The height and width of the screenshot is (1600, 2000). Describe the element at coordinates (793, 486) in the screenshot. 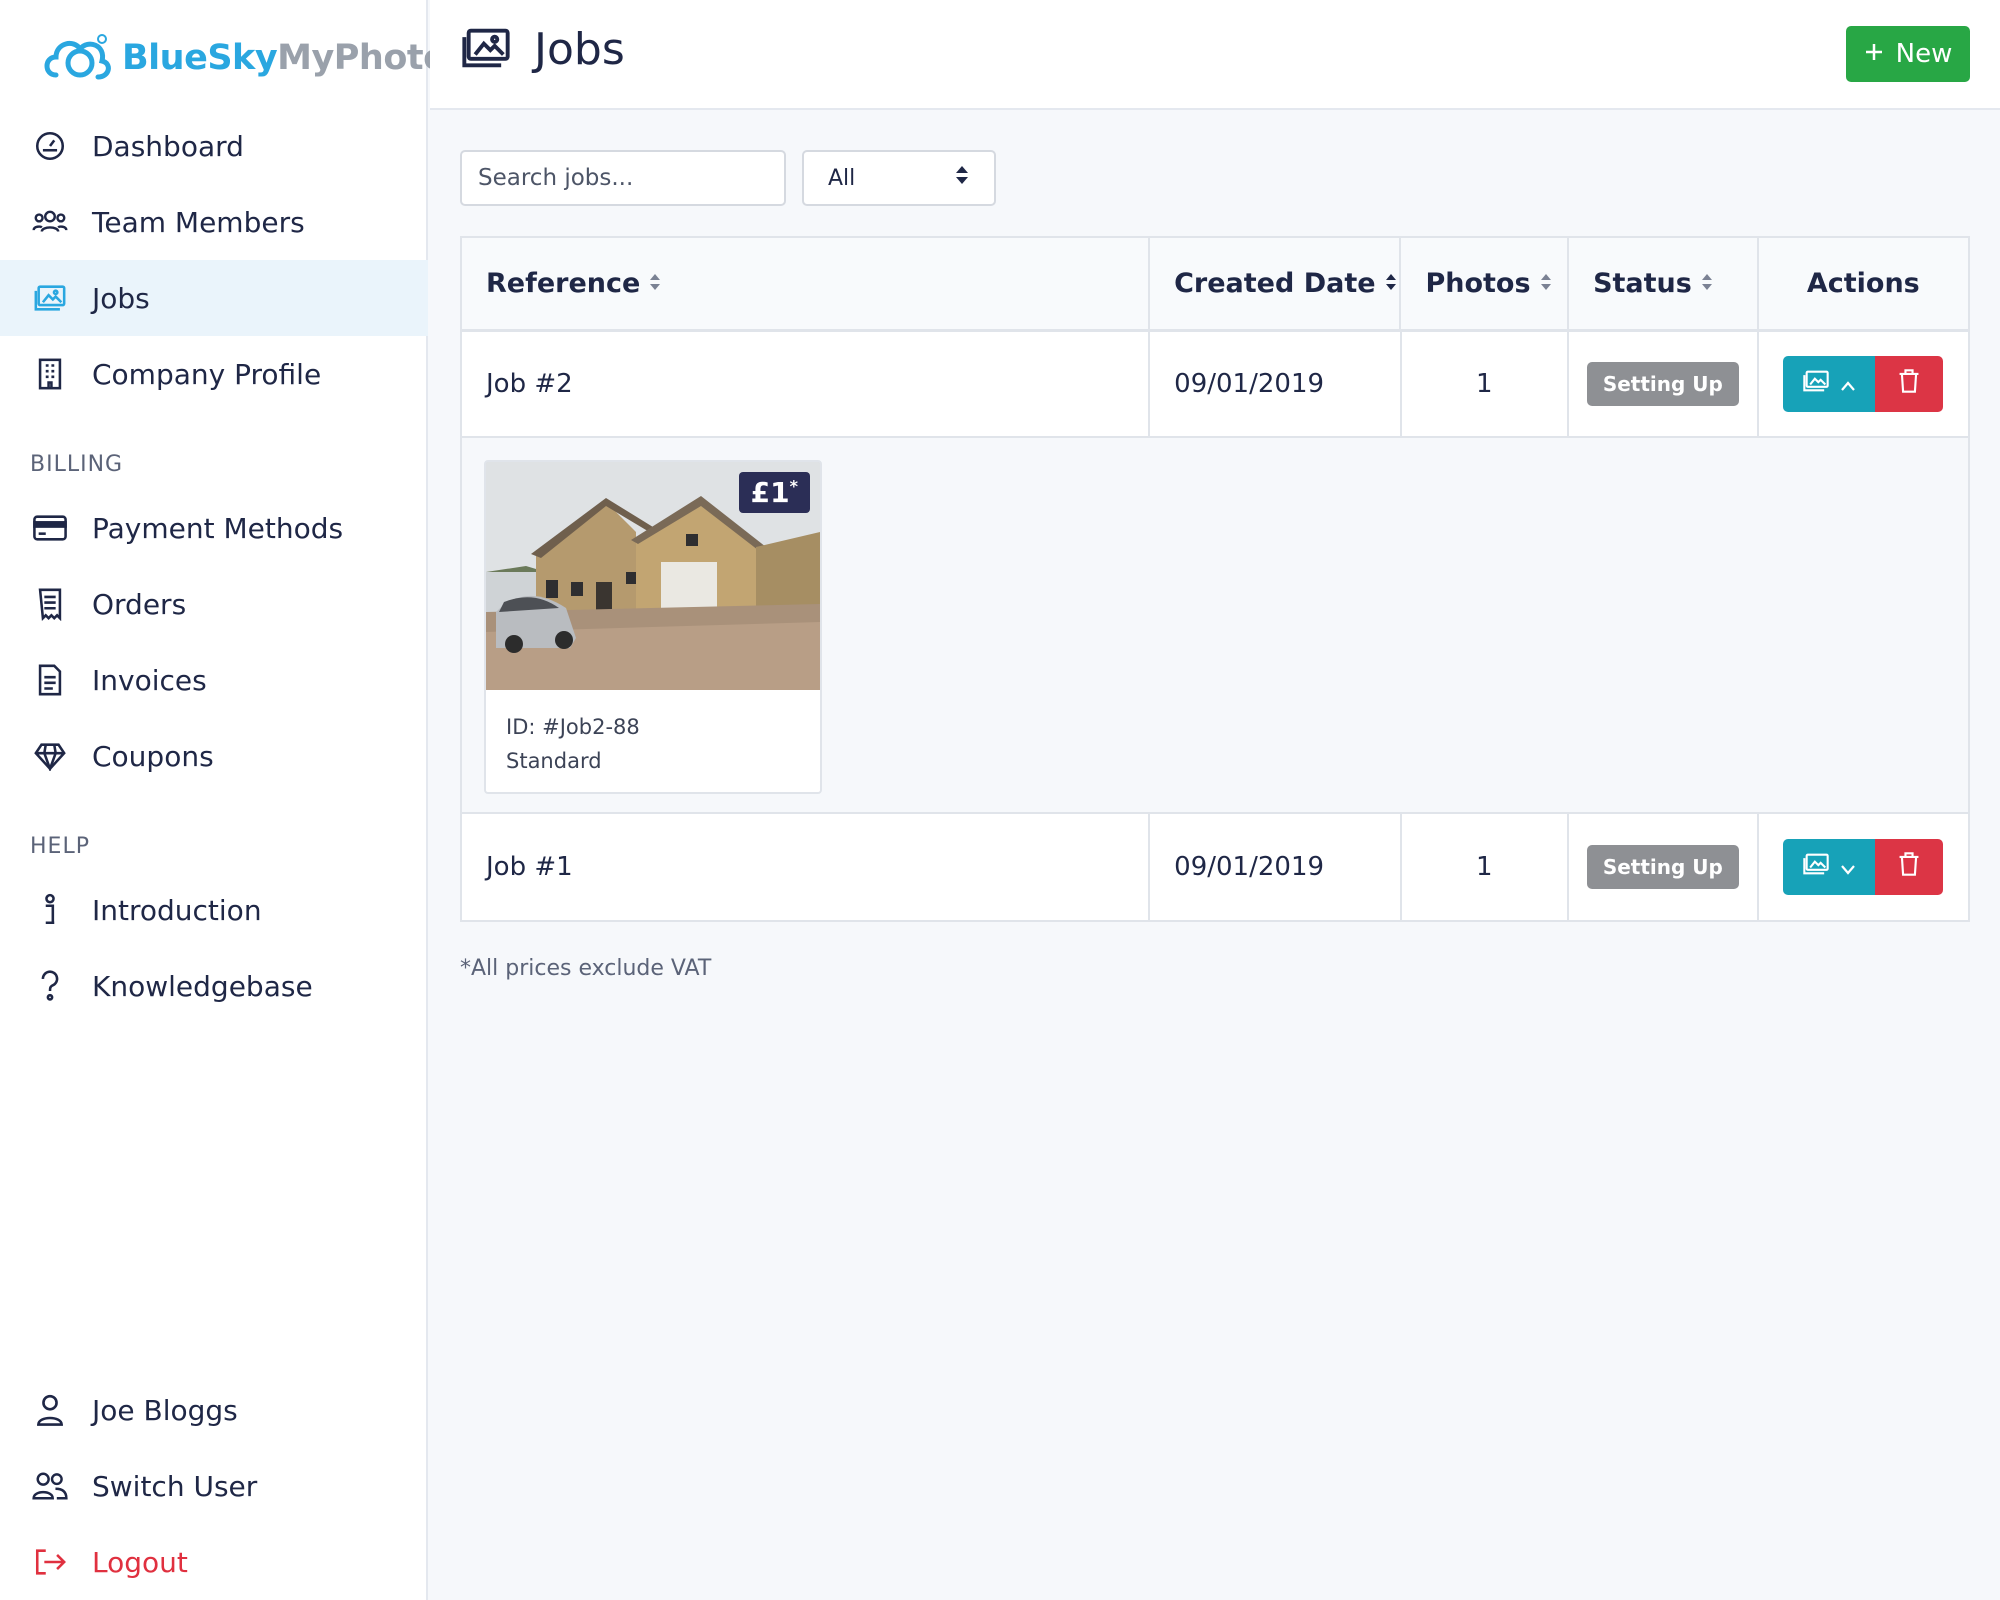

I see `price-asterisk: *` at that location.